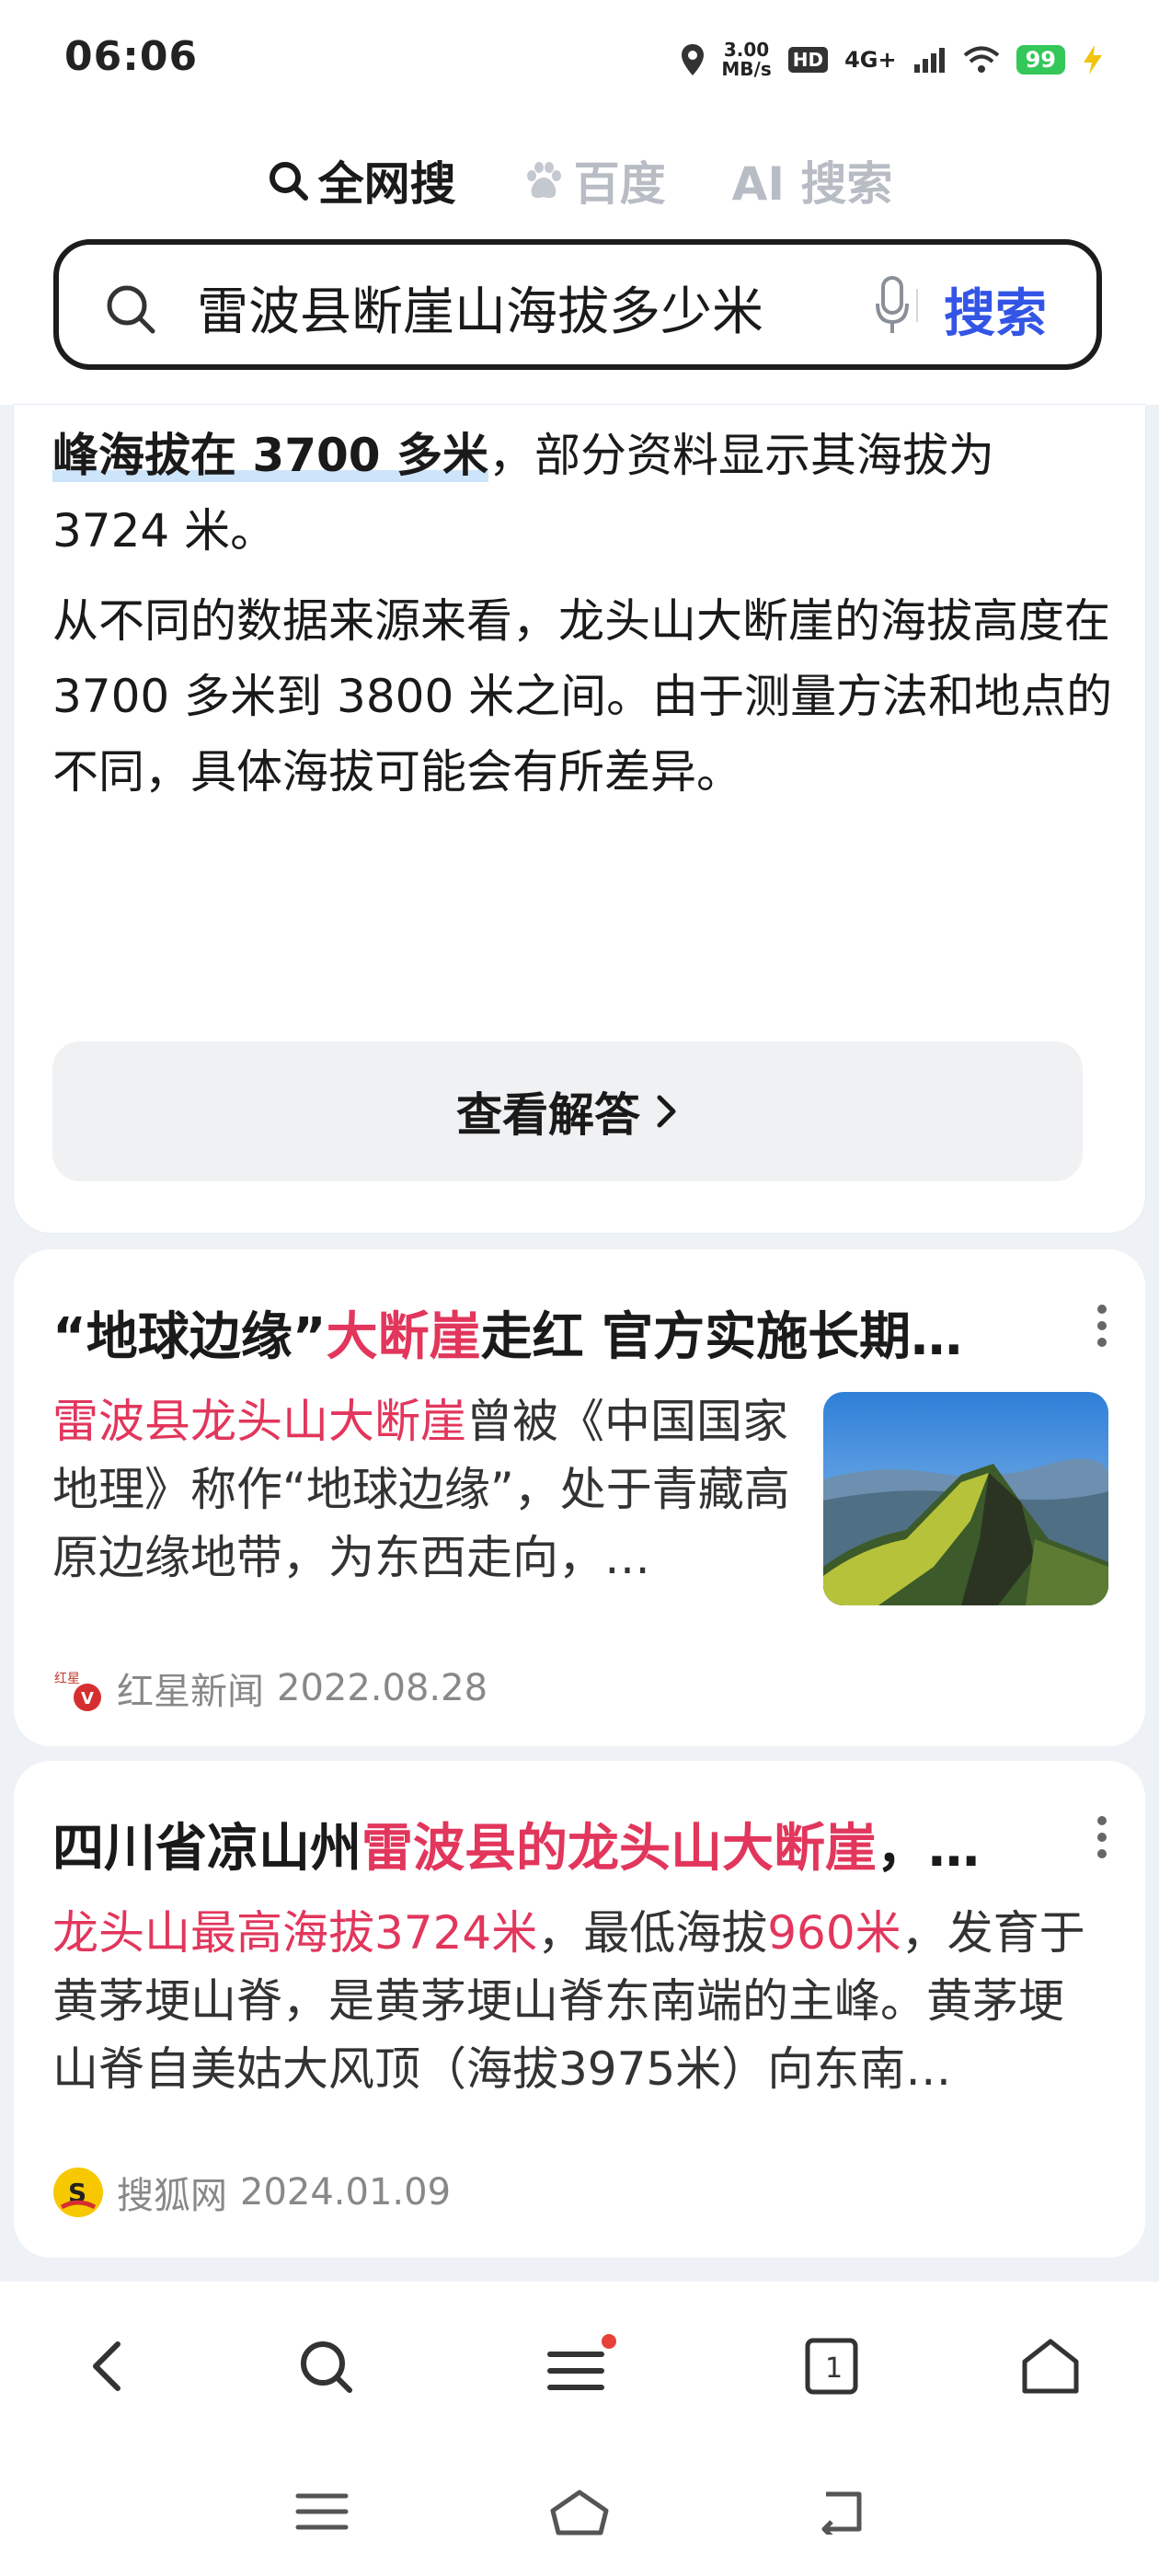  I want to click on answer-text: ，部分资料显示其海拔为, so click(741, 455).